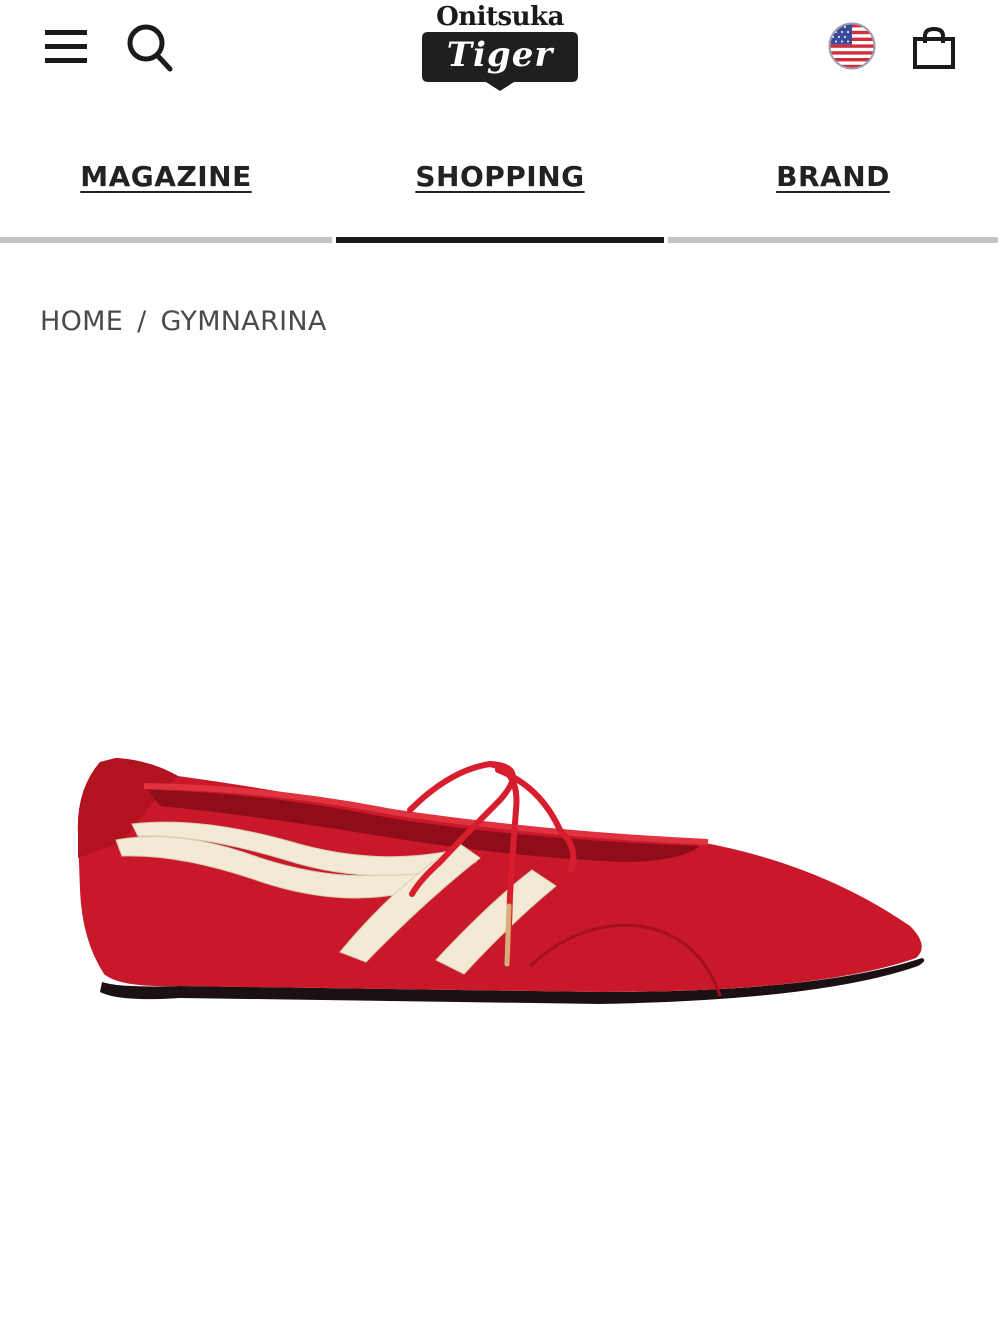 Image resolution: width=1000 pixels, height=1333 pixels. I want to click on tab-brand-label: BRAND, so click(833, 176).